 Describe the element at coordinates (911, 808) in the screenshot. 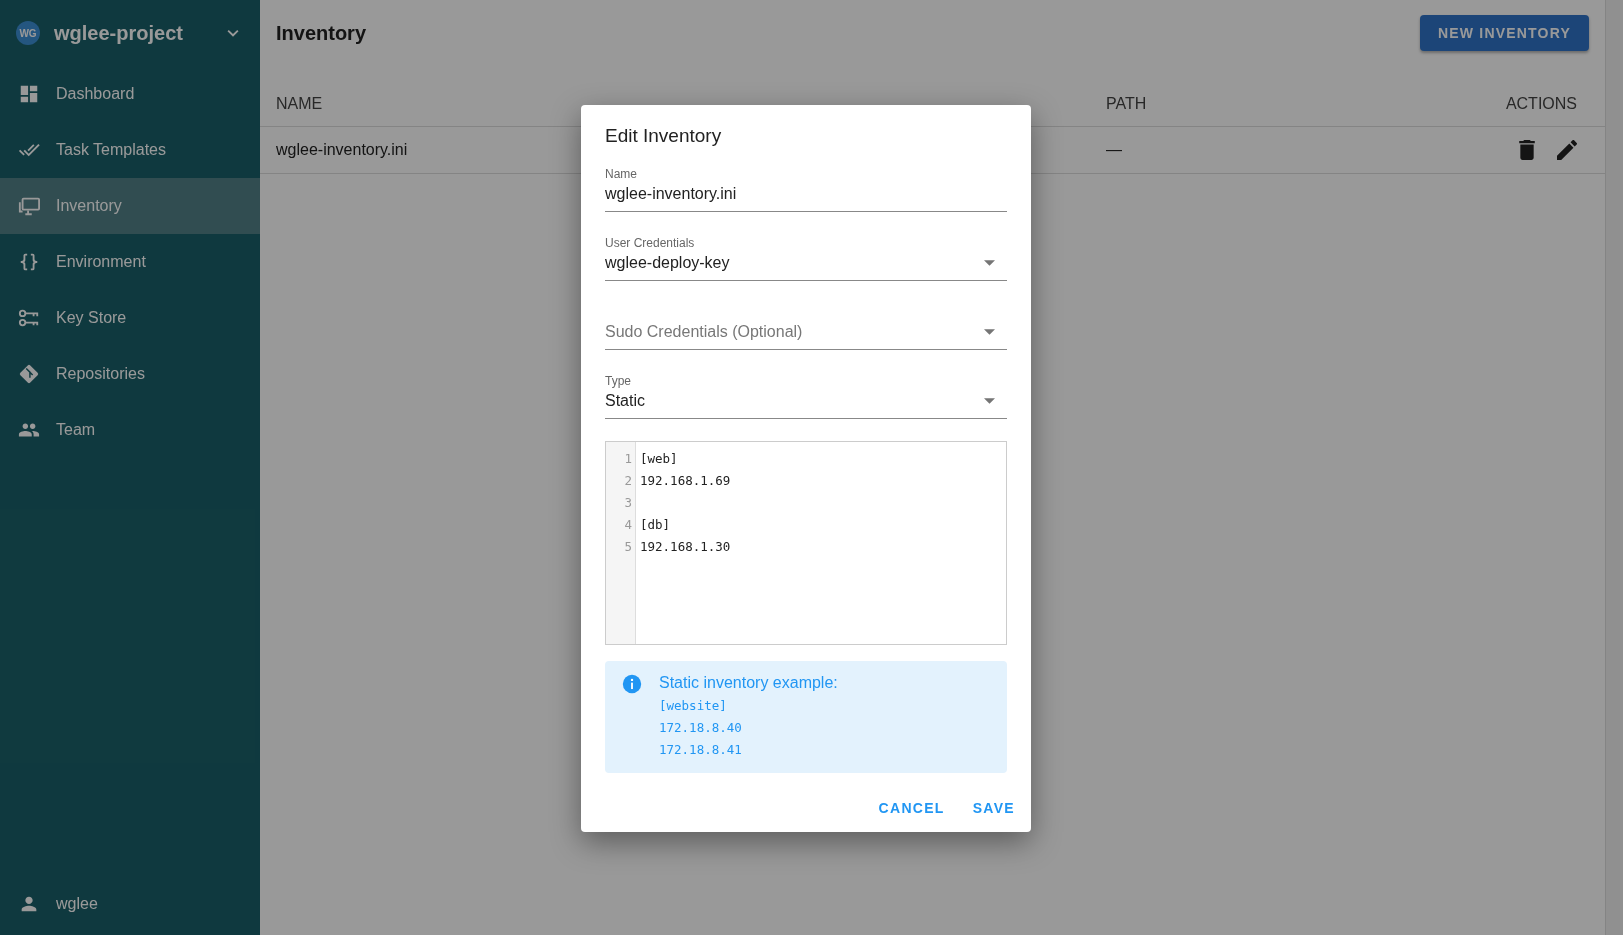

I see `cancel-button: CANCEL` at that location.